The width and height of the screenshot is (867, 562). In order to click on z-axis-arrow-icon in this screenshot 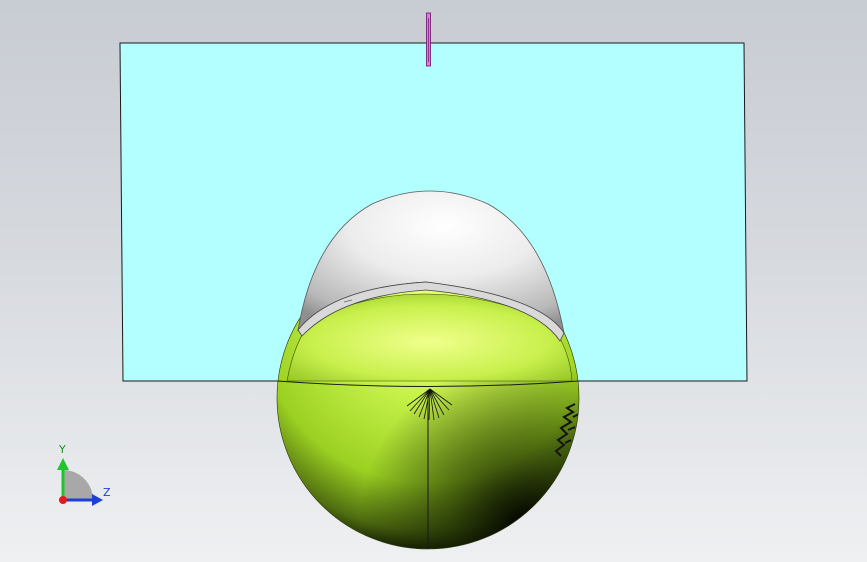, I will do `click(97, 500)`.